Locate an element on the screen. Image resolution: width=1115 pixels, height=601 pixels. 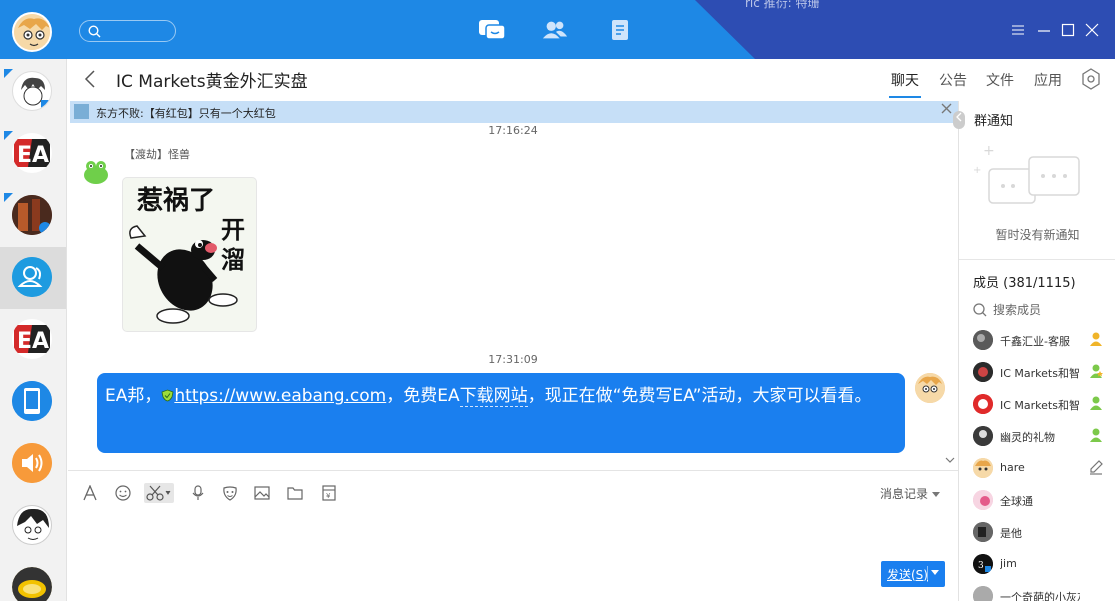
message-timestamp: 17:16:24 is located at coordinates (513, 130).